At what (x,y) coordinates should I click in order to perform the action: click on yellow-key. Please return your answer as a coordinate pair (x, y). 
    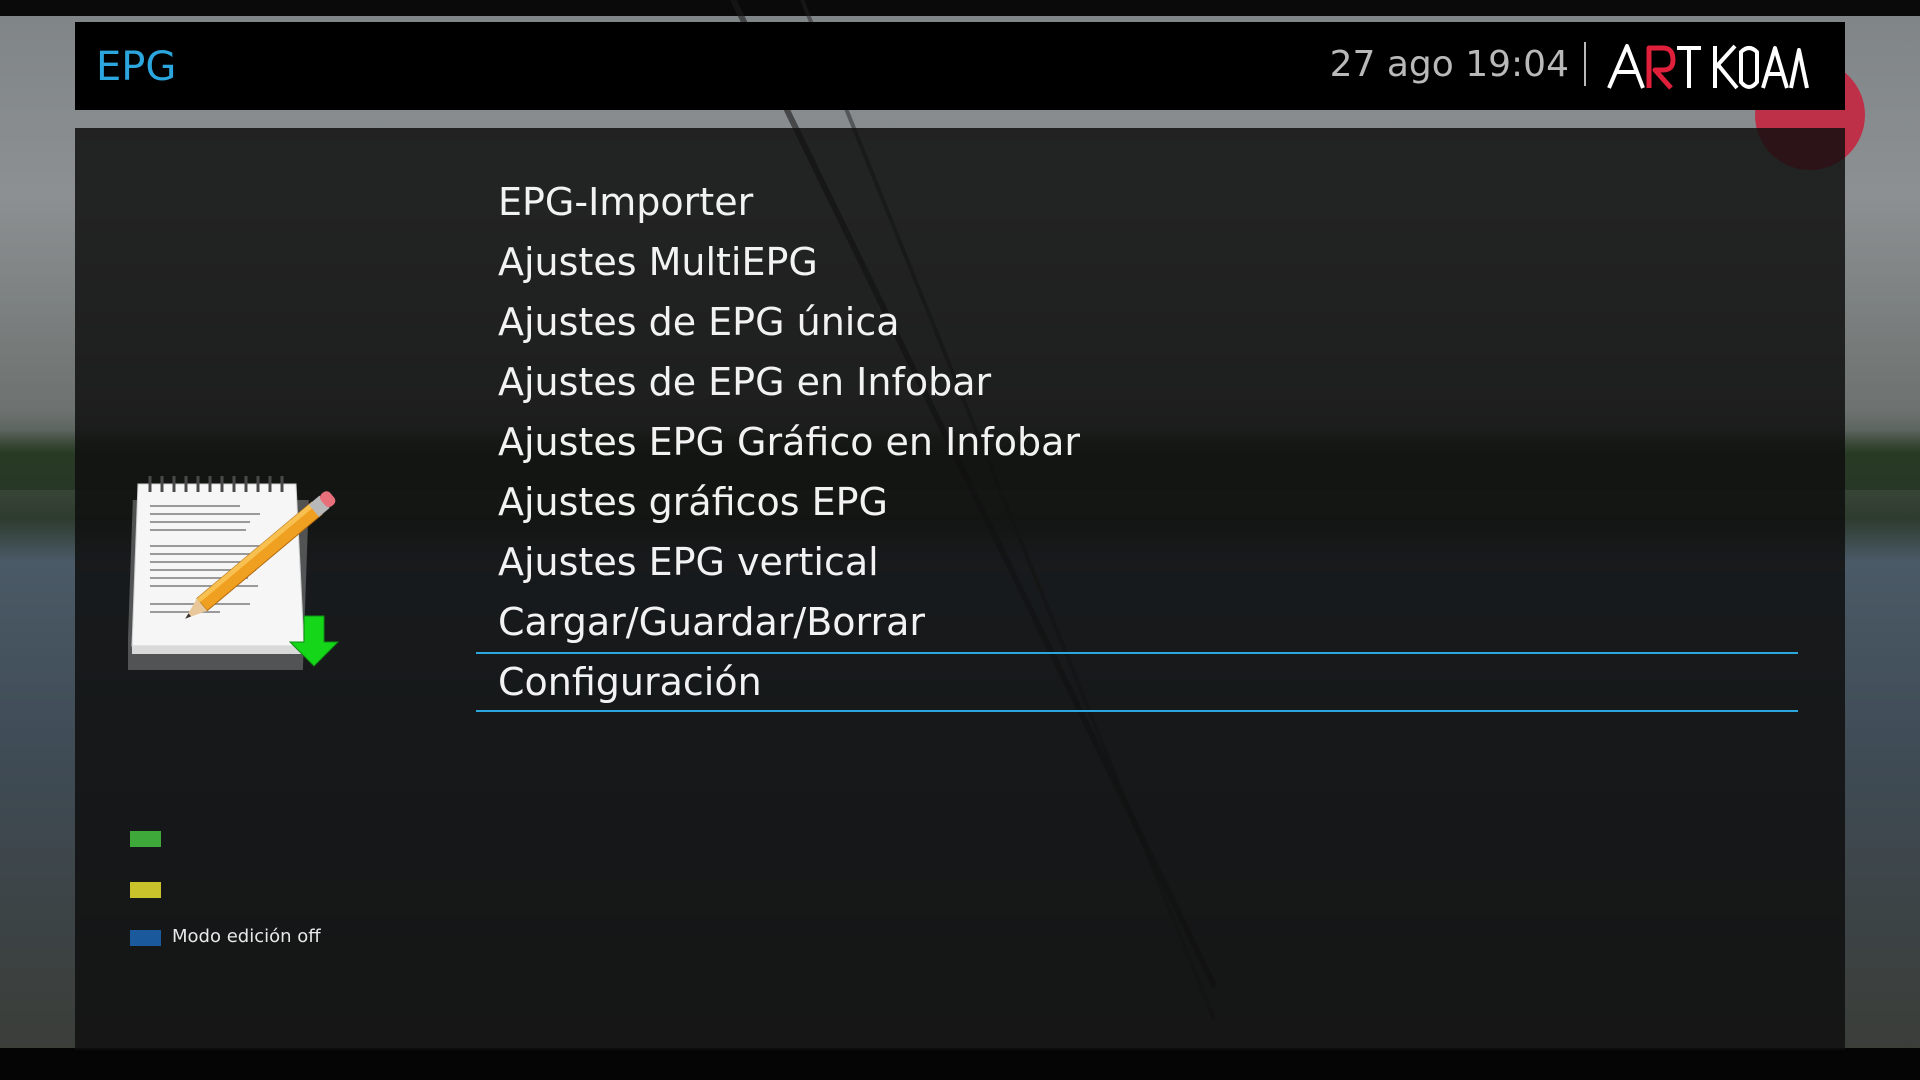
    Looking at the image, I should click on (145, 890).